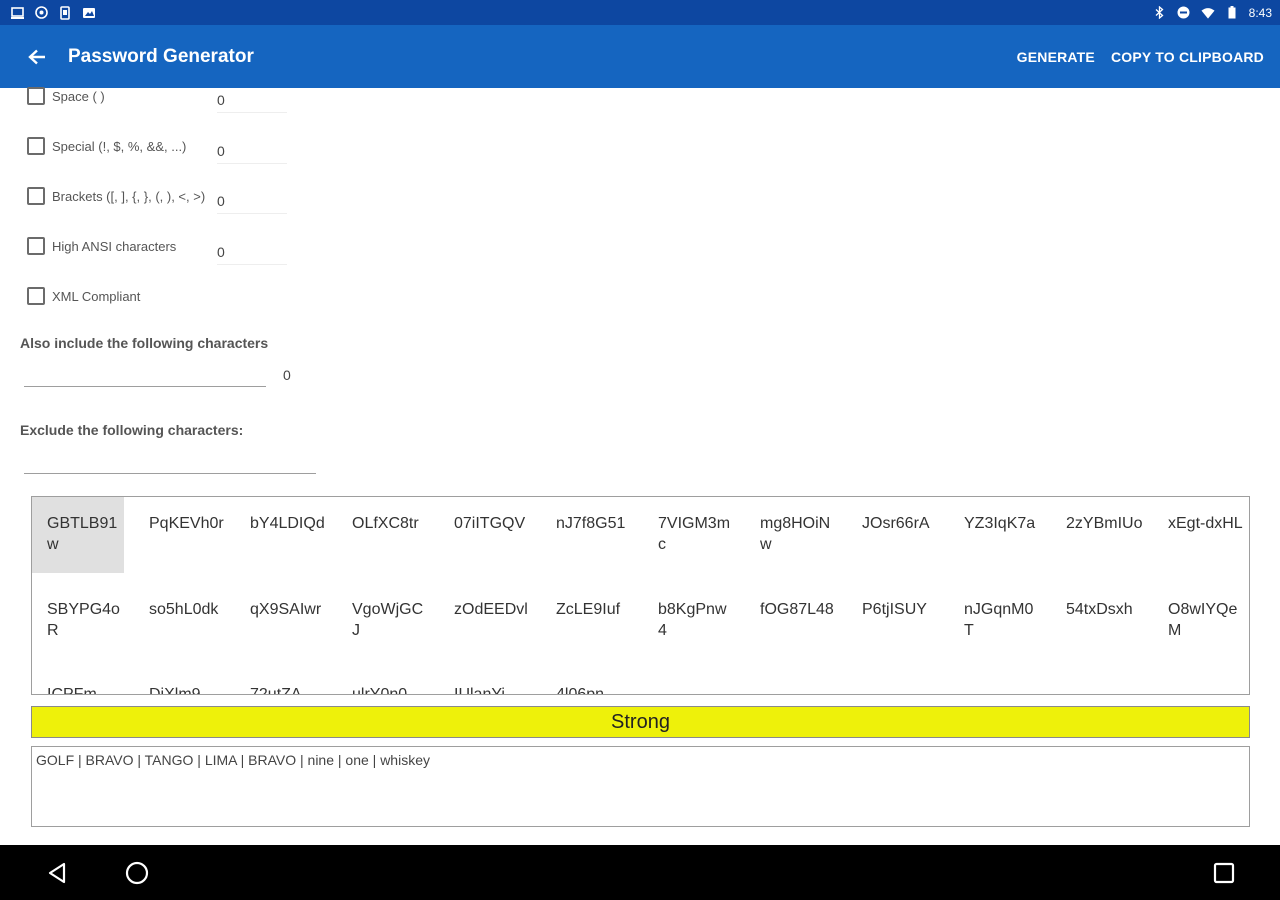 Image resolution: width=1280 pixels, height=900 pixels. What do you see at coordinates (587, 621) in the screenshot?
I see `password-cell: ZcLE9Iuf` at bounding box center [587, 621].